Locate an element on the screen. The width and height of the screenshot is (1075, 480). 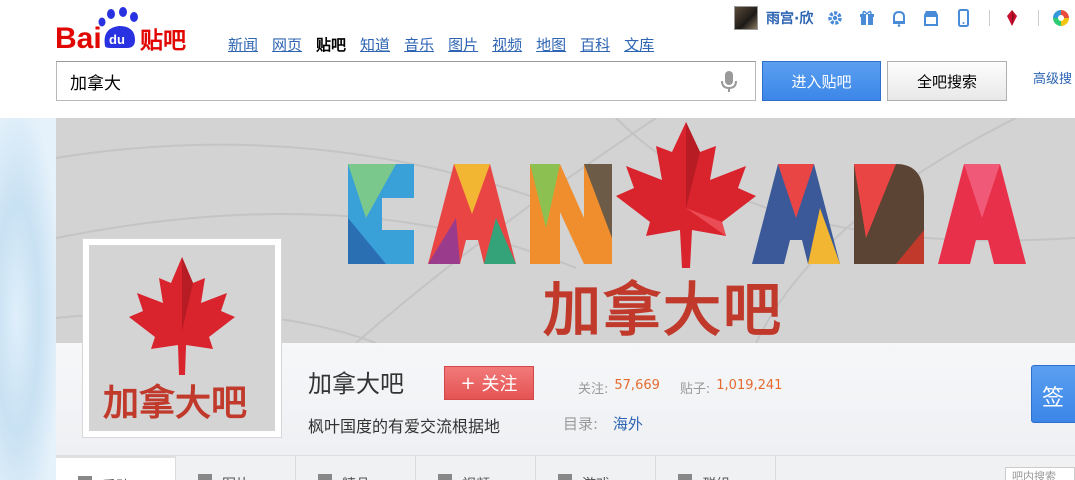
nav-news: 新闻 is located at coordinates (243, 44).